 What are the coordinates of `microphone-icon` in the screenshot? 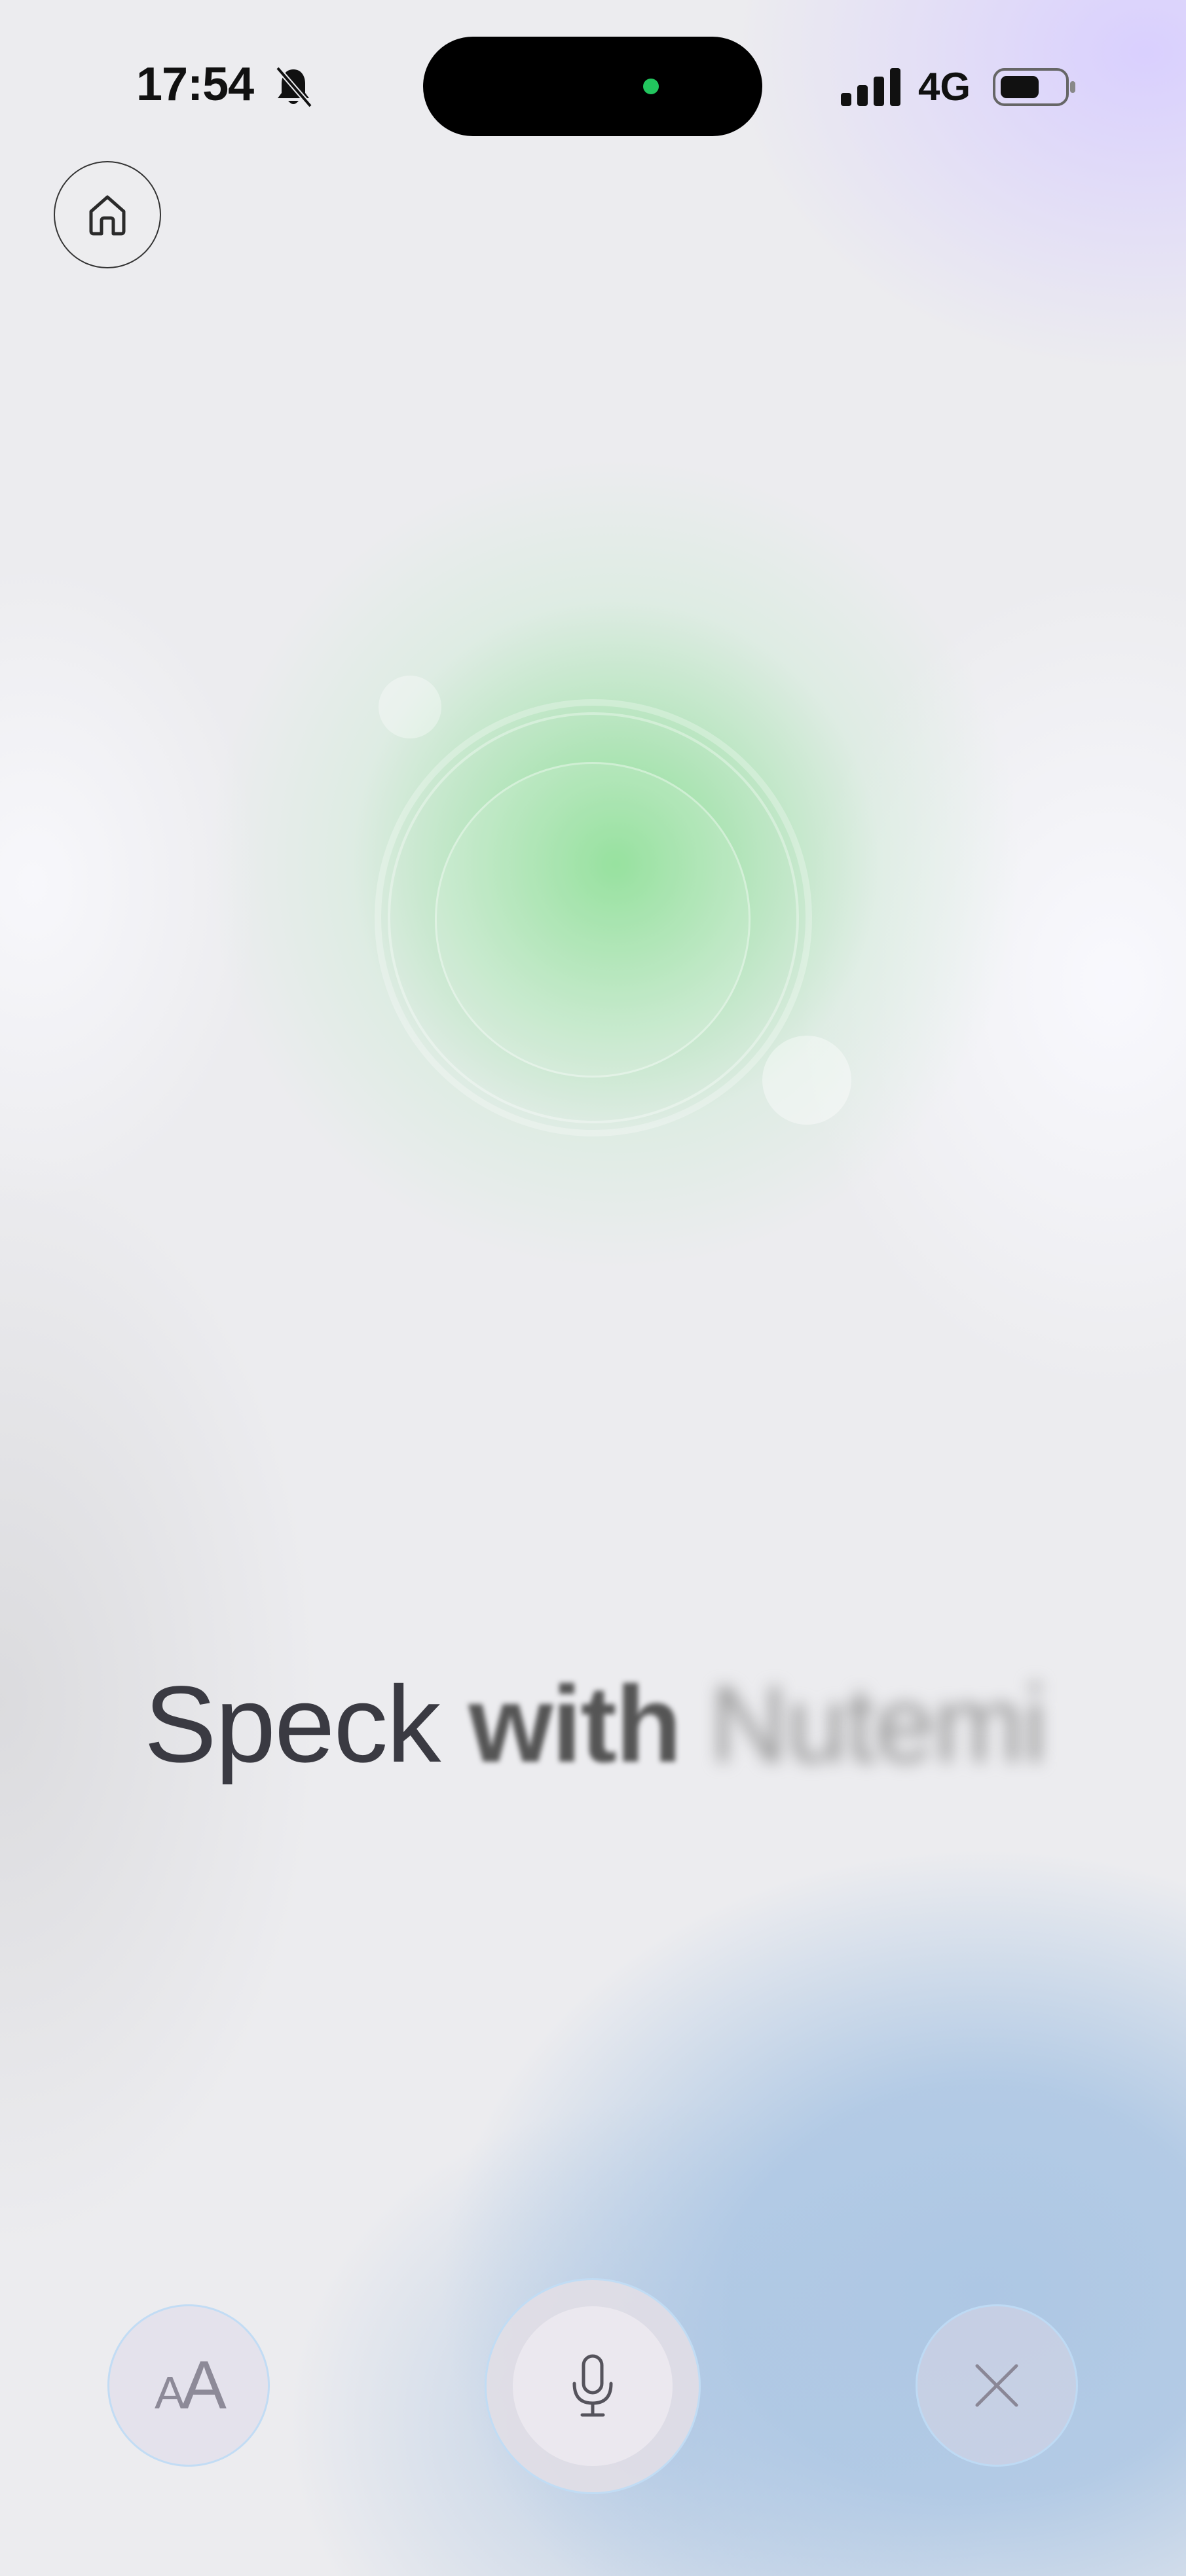 It's located at (592, 2385).